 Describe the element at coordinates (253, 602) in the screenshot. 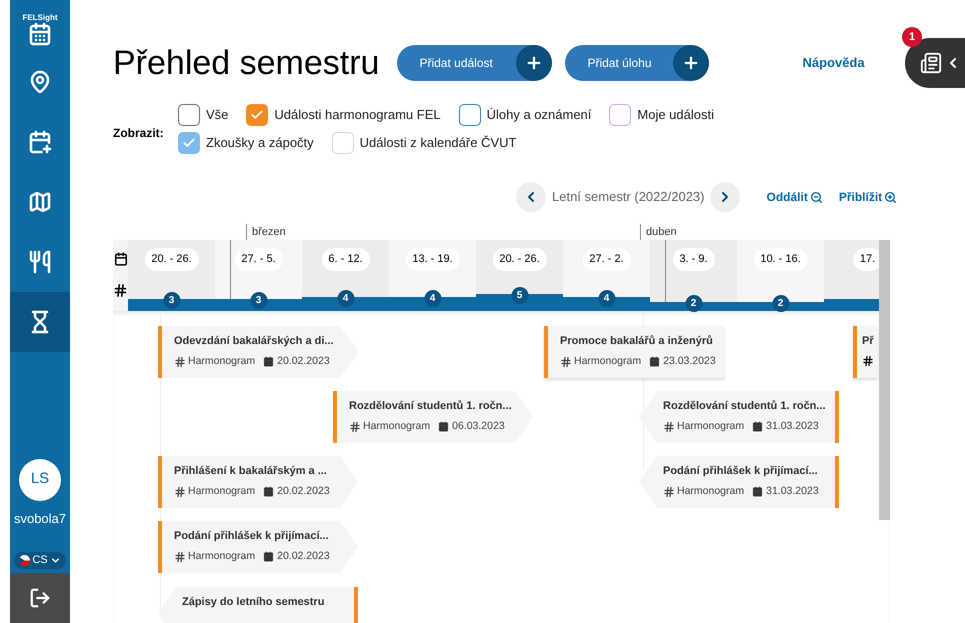

I see `event-title: Zápisy do letního semestru` at that location.